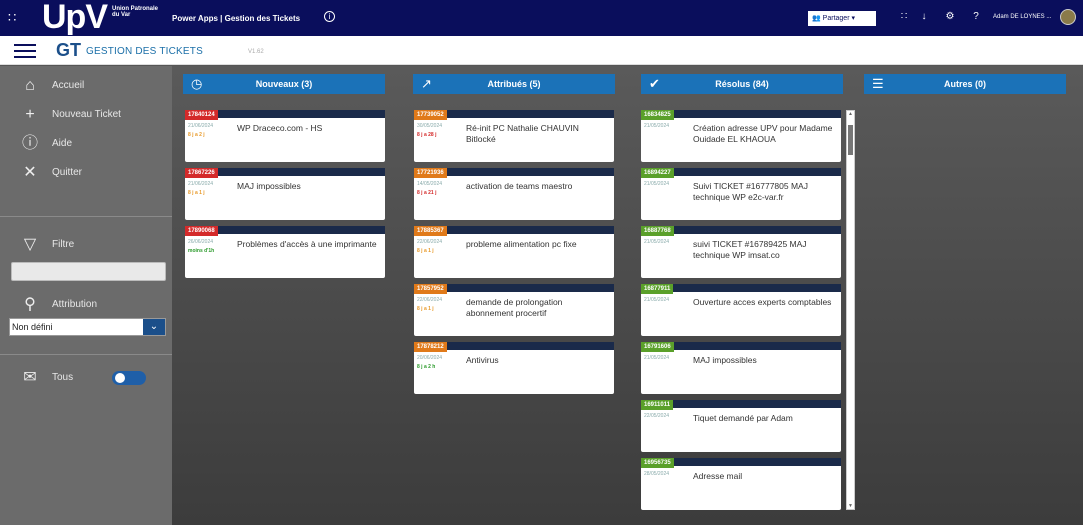  What do you see at coordinates (86, 145) in the screenshot?
I see `sidebar-item-aide: ⓘ Aide` at bounding box center [86, 145].